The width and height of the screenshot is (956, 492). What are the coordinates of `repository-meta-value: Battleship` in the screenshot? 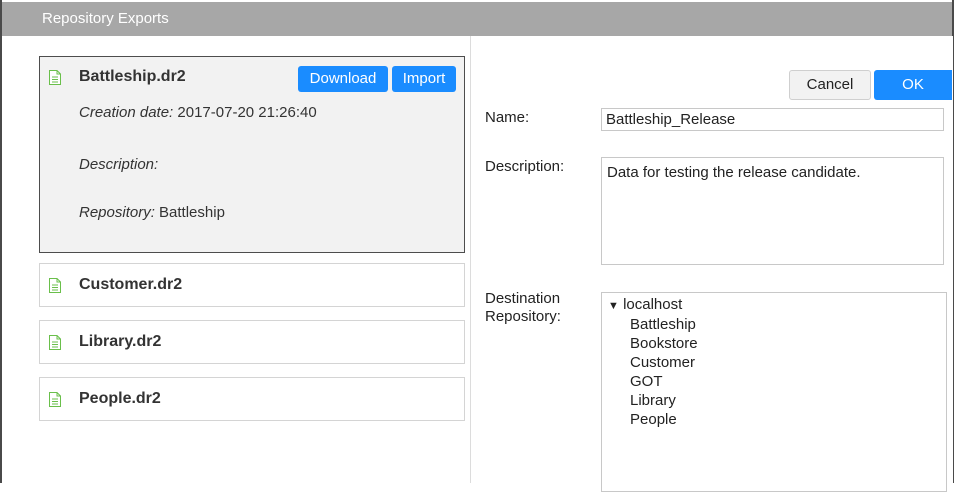 It's located at (192, 212).